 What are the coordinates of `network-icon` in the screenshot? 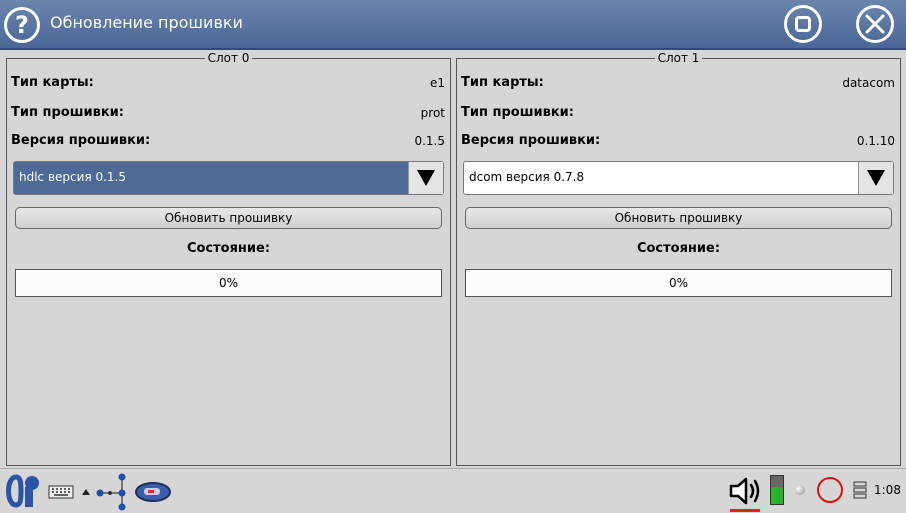 It's located at (113, 491).